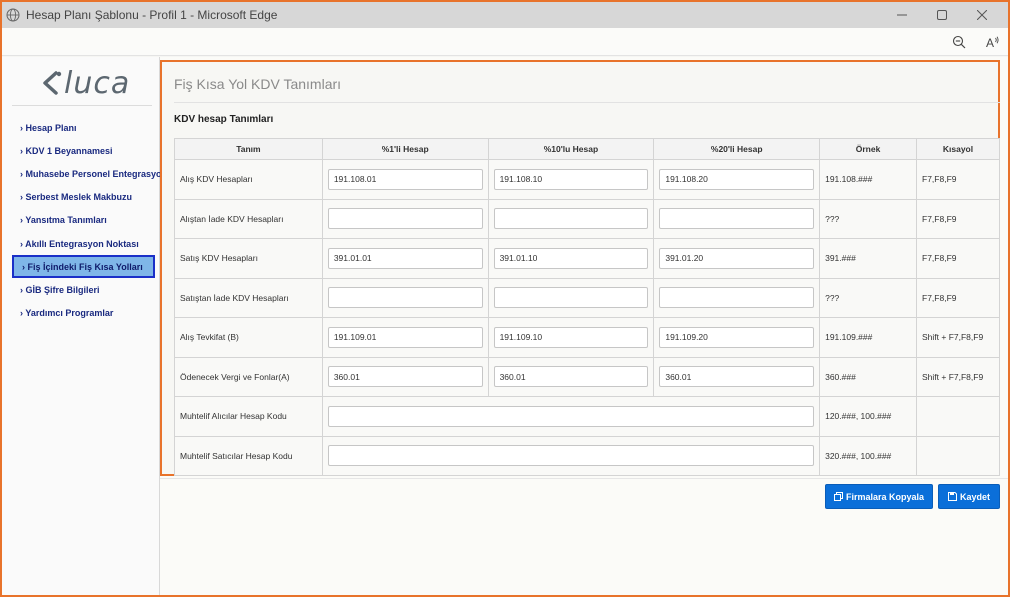  Describe the element at coordinates (83, 243) in the screenshot. I see `sidebar-item-akilli-entegrasyon: › Akıllı Entegrasyon Noktası` at that location.